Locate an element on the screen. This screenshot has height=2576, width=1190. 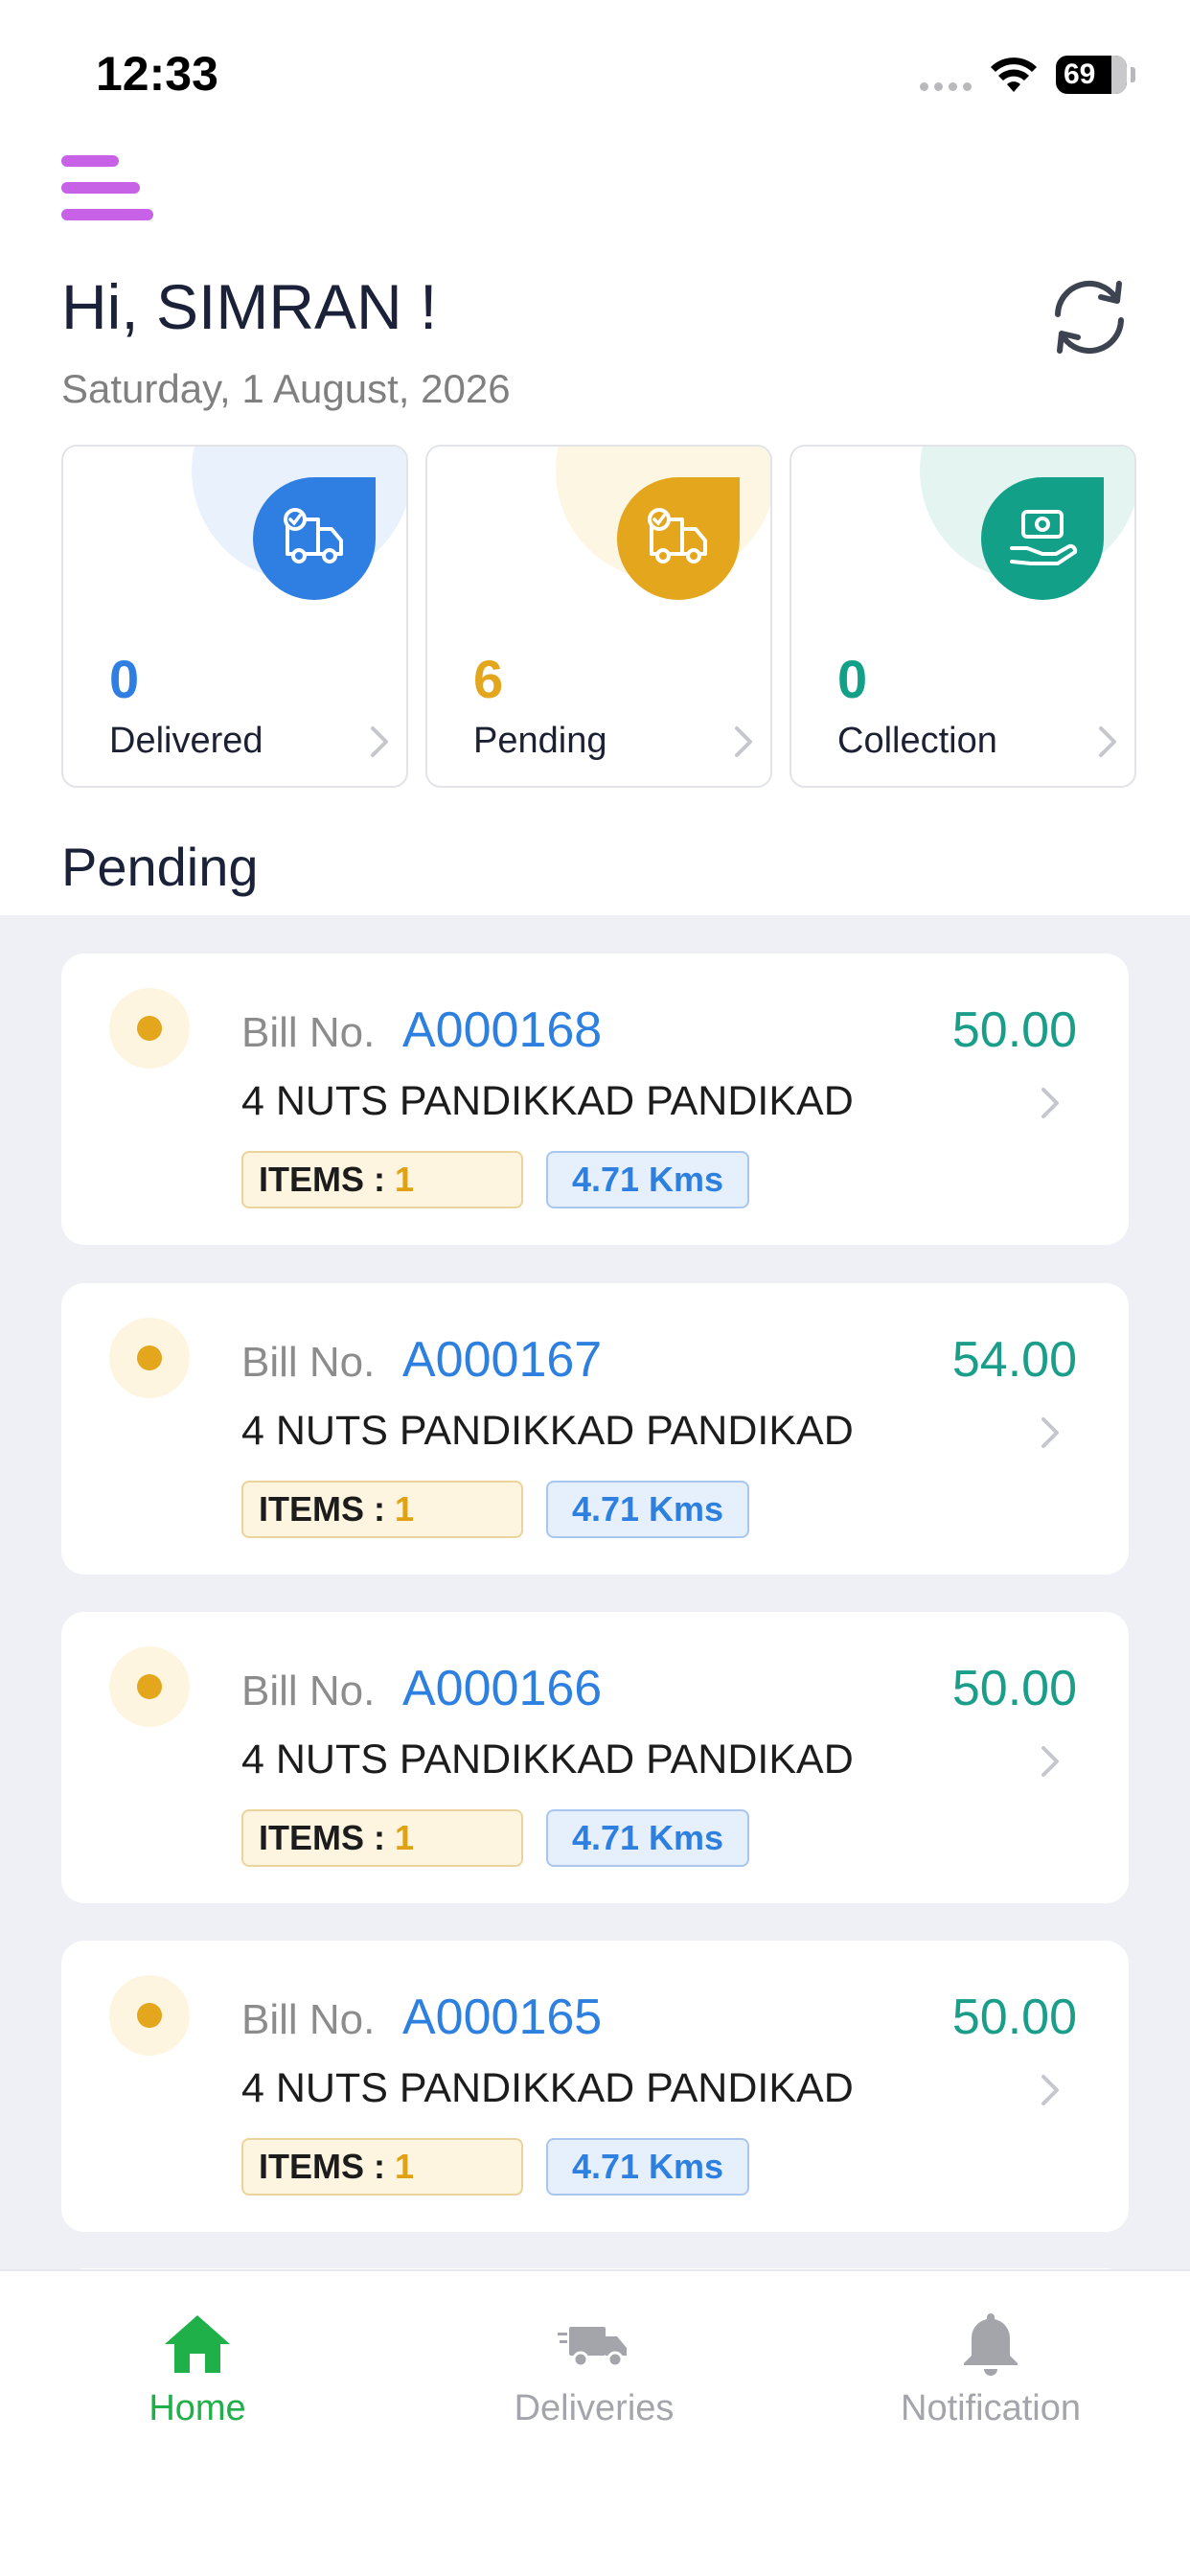
bill-amount: 54.00 is located at coordinates (1014, 1360).